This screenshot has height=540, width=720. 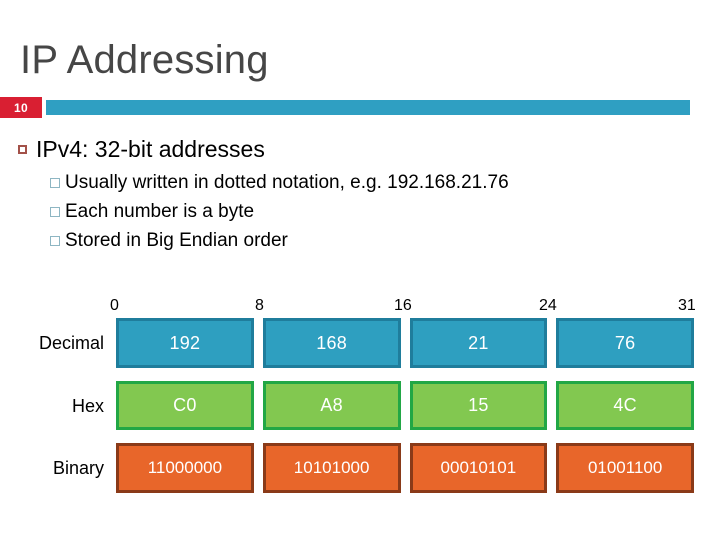 I want to click on row-cells: 11000000 10101000 00010101 01001100, so click(x=405, y=468).